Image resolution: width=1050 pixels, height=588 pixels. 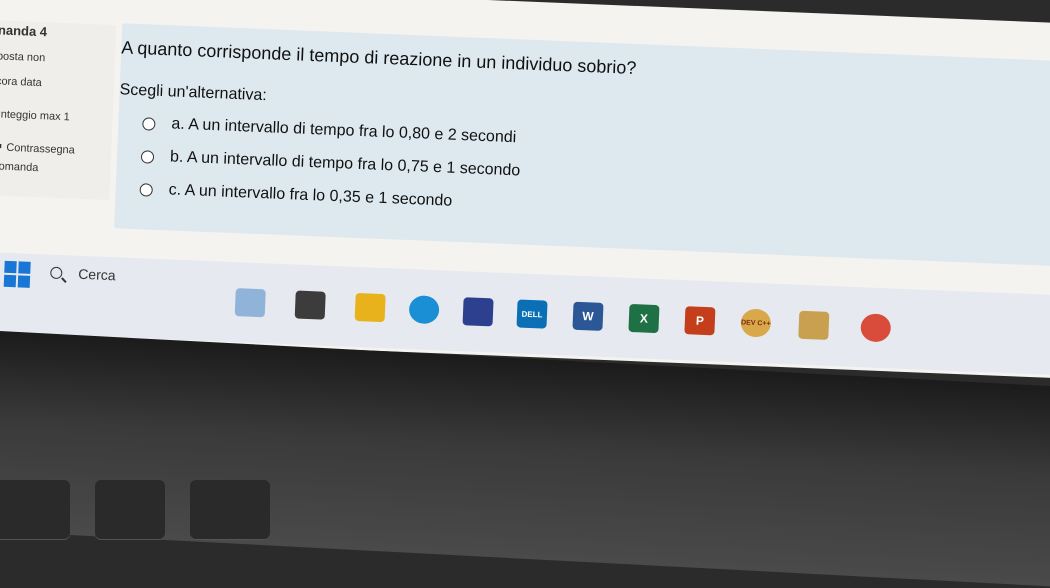 I want to click on powerpoint-icon: P, so click(x=700, y=321).